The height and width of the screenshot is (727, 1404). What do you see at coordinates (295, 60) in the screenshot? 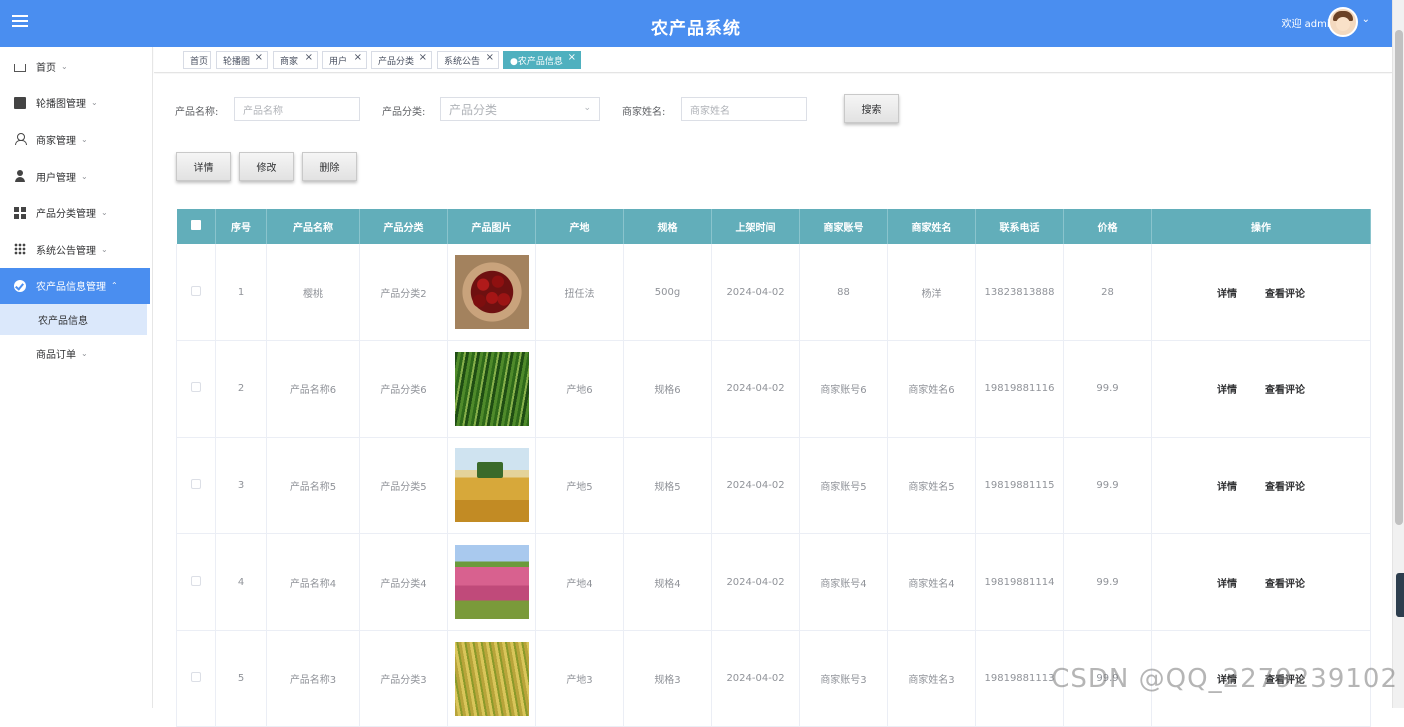
I see `tab-merchants: 商家 ×` at bounding box center [295, 60].